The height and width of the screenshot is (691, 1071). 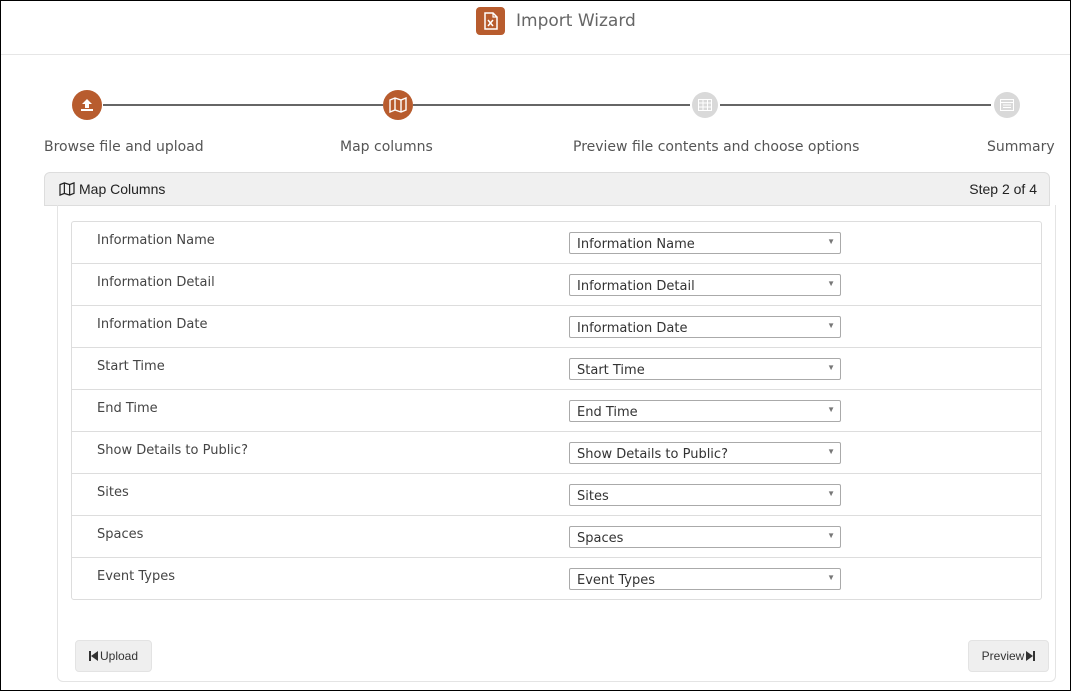 I want to click on step-1-label: Browse file and upload, so click(x=124, y=147).